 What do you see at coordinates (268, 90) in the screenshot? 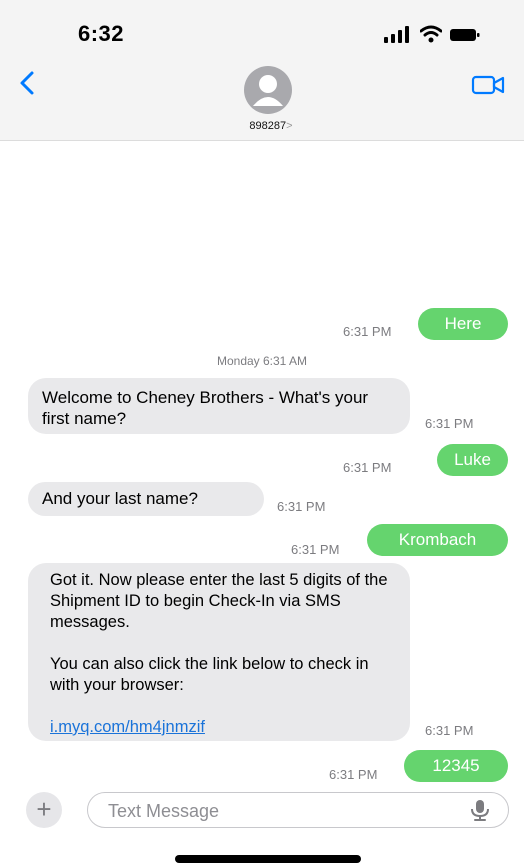
I see `contact-avatar-icon` at bounding box center [268, 90].